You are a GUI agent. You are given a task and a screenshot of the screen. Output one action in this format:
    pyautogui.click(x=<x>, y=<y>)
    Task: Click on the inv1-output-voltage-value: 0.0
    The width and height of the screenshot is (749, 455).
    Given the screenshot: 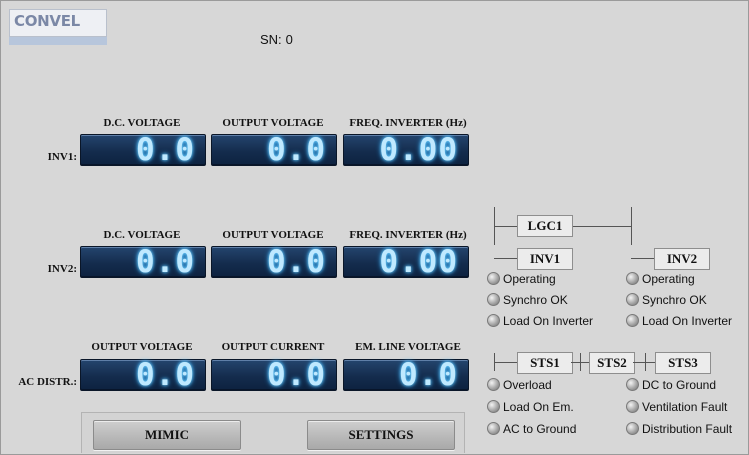 What is the action you would take?
    pyautogui.click(x=296, y=150)
    